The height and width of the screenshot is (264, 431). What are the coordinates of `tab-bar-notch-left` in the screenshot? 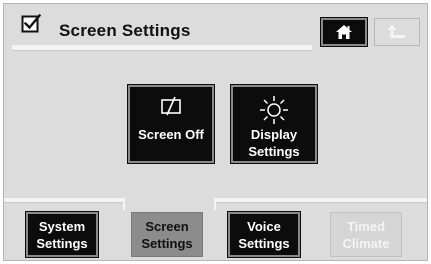 It's located at (124, 204).